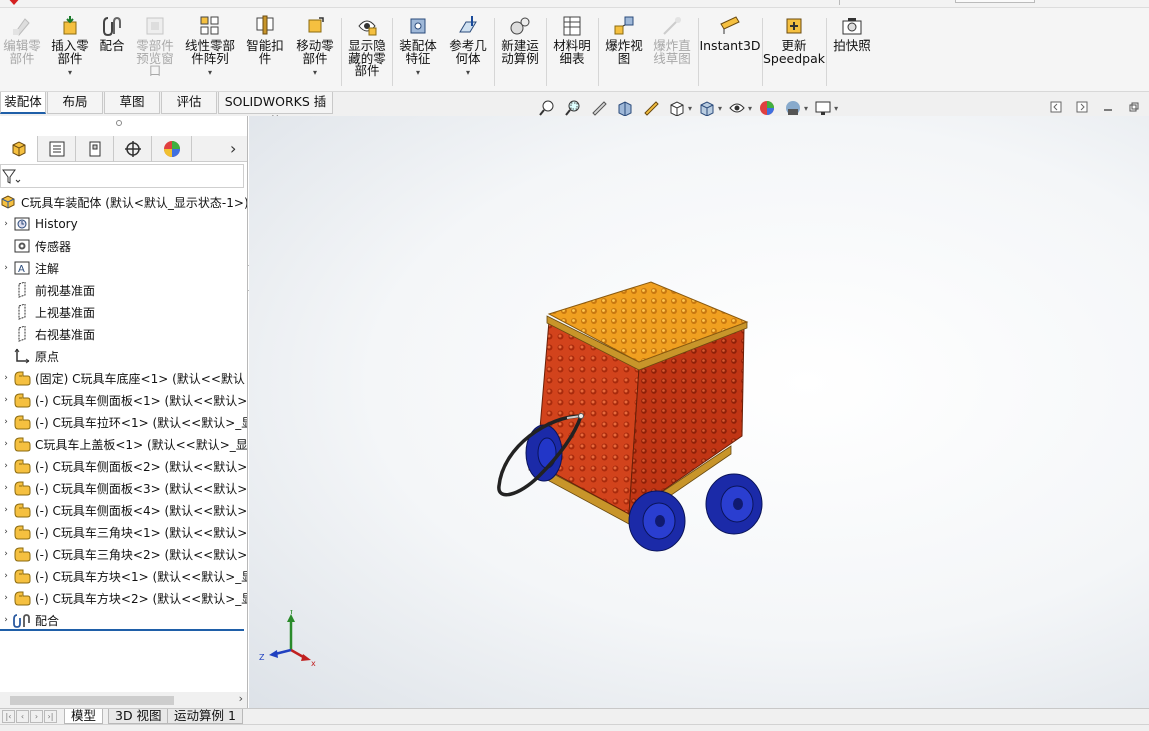 Image resolution: width=1149 pixels, height=731 pixels. What do you see at coordinates (573, 108) in the screenshot?
I see `zoom-to-area-icon` at bounding box center [573, 108].